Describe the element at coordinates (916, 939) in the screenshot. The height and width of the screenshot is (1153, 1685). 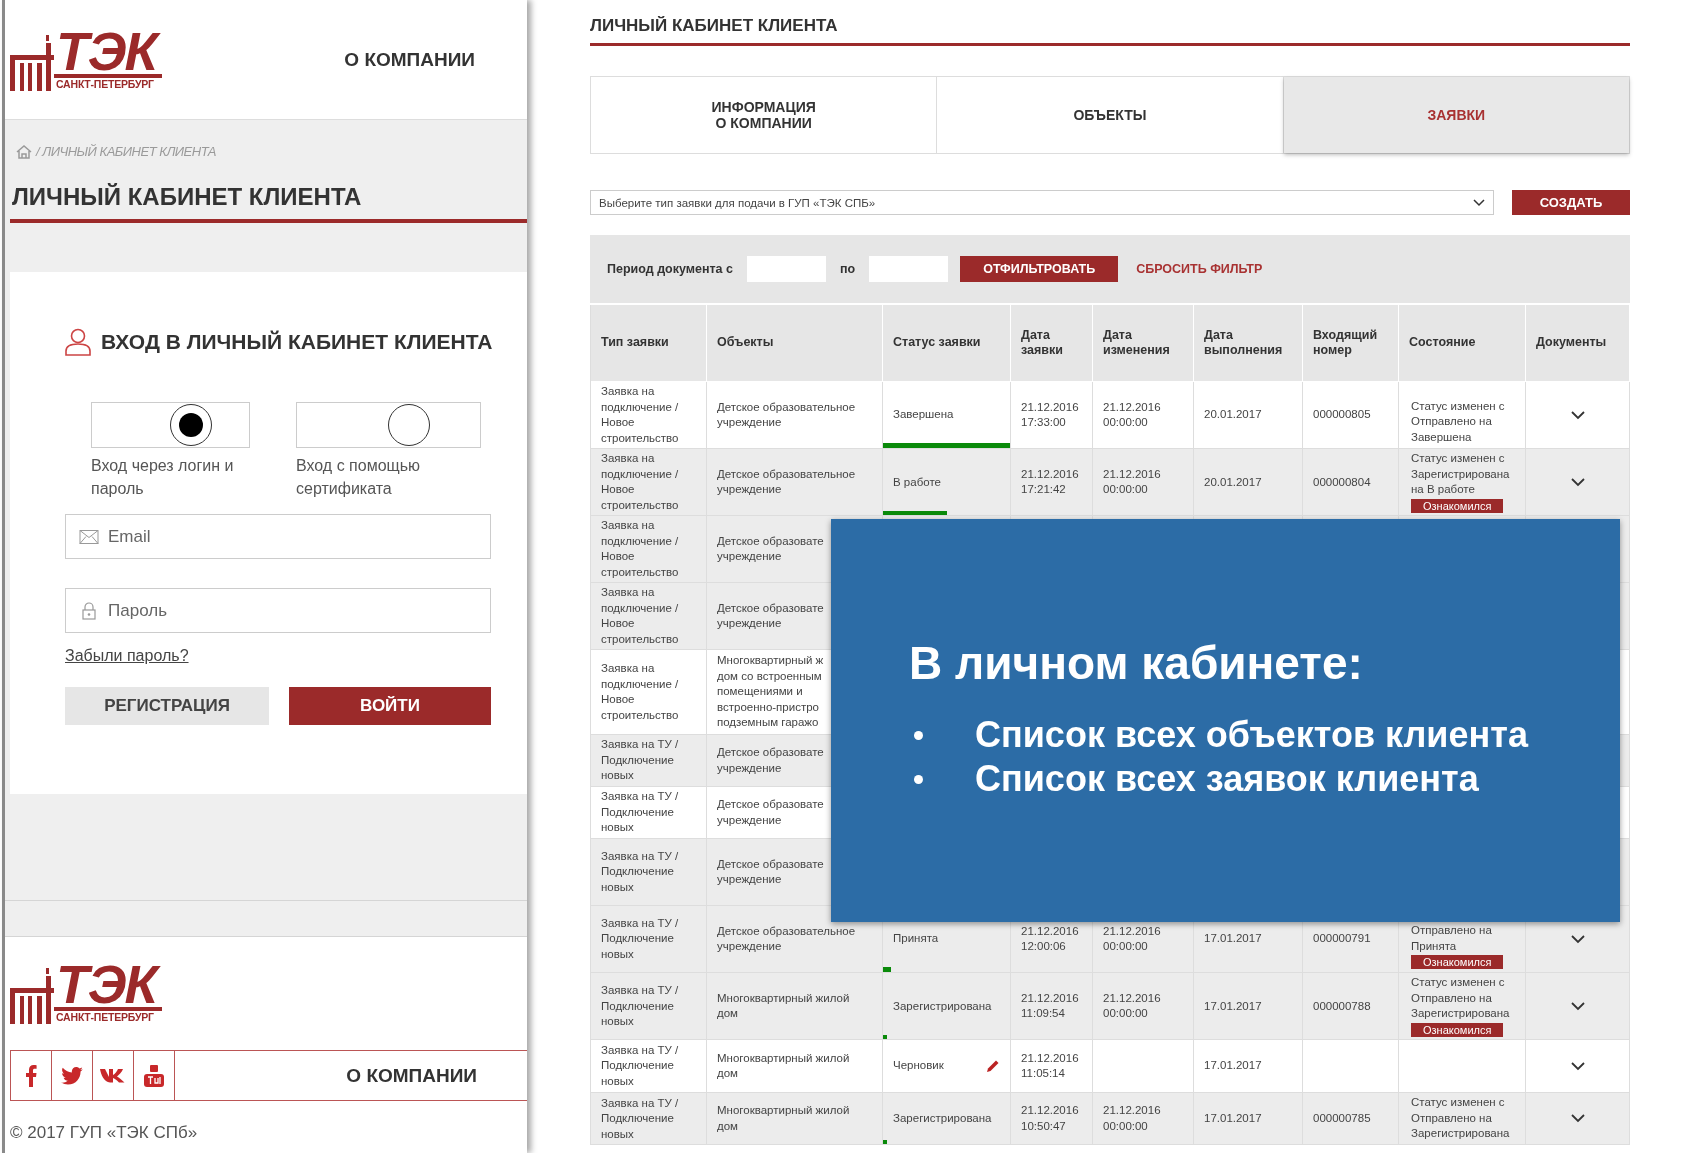
I see `status-text: Принята` at that location.